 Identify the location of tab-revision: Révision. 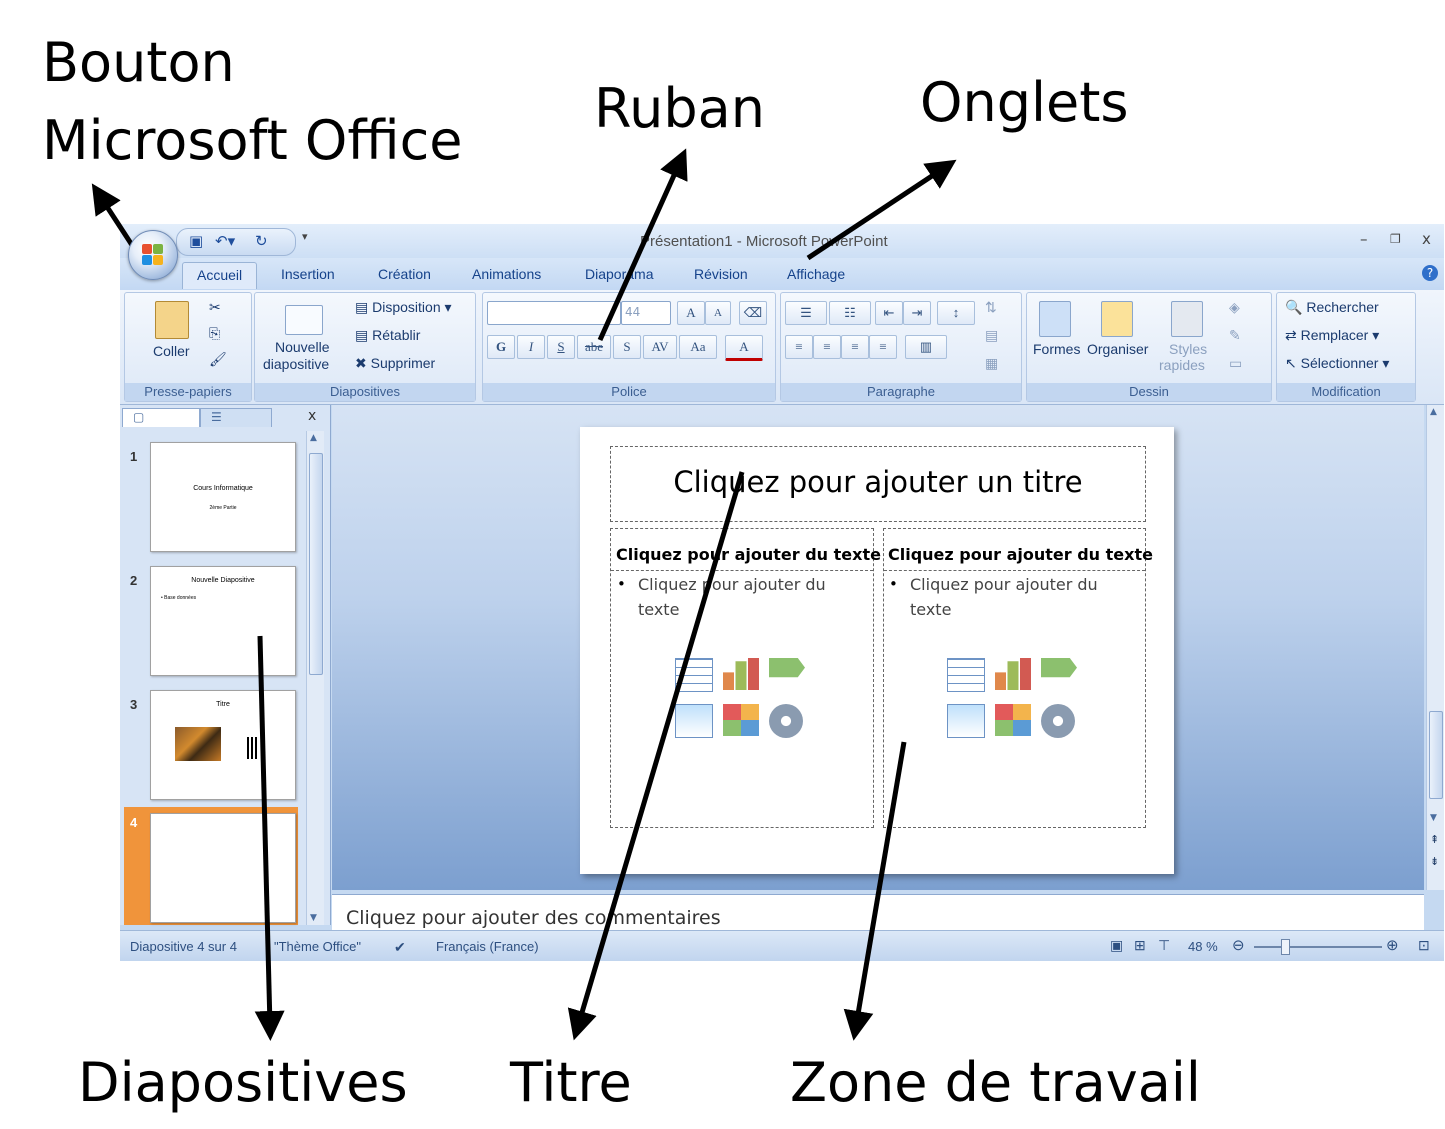
(721, 274).